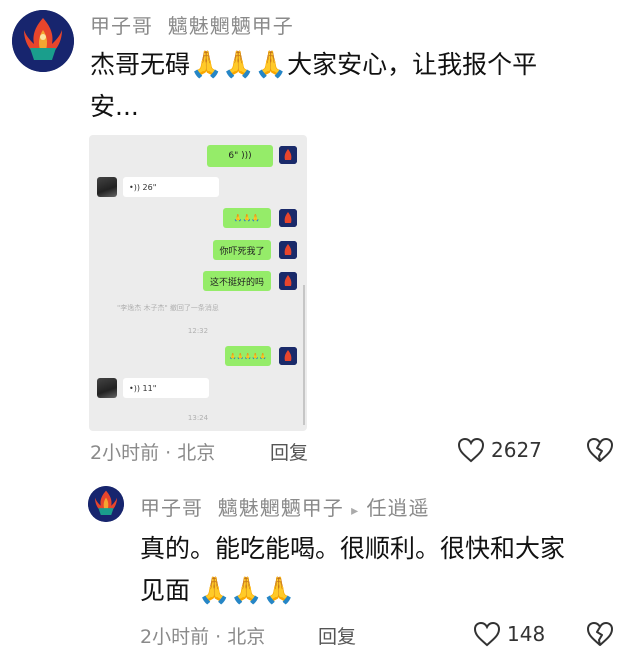 This screenshot has width=640, height=667. I want to click on commenter-nickname: 魑魅魍魉甲子, so click(231, 26).